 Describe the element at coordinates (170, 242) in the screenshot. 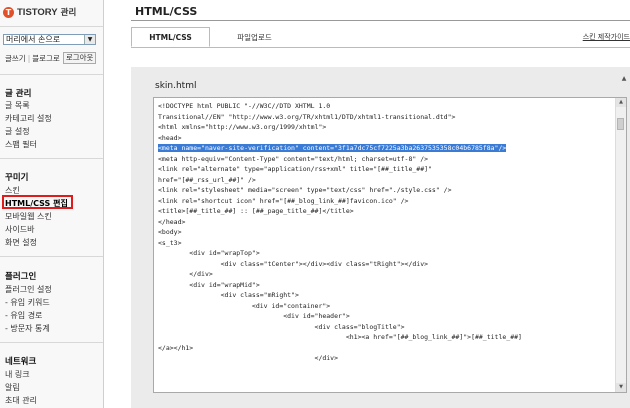

I see `code-line-text: <s_t3>` at that location.